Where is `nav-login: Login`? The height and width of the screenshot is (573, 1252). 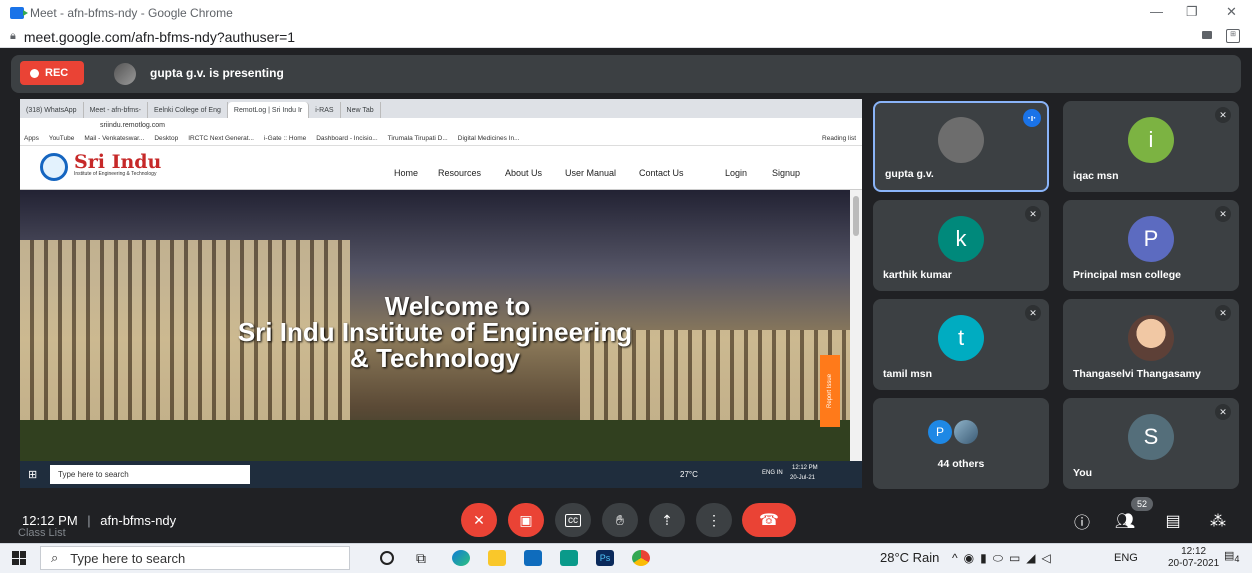 nav-login: Login is located at coordinates (736, 173).